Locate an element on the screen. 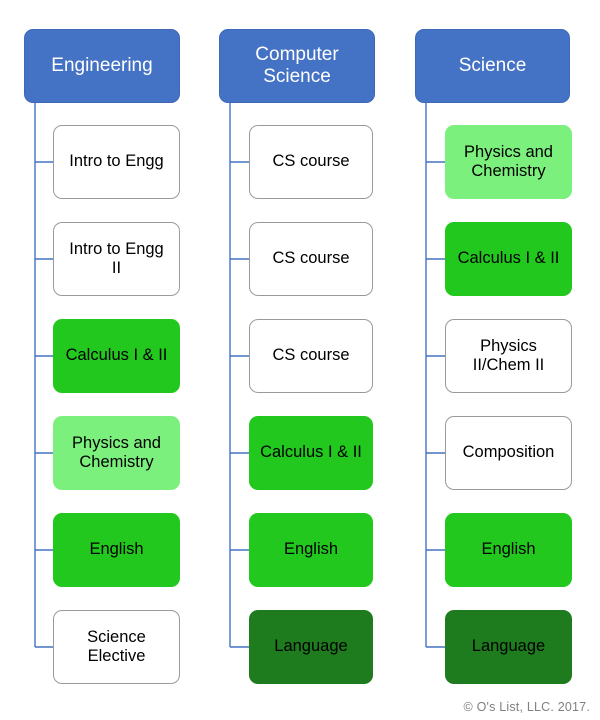  course-node: Intro to Engg II is located at coordinates (116, 259).